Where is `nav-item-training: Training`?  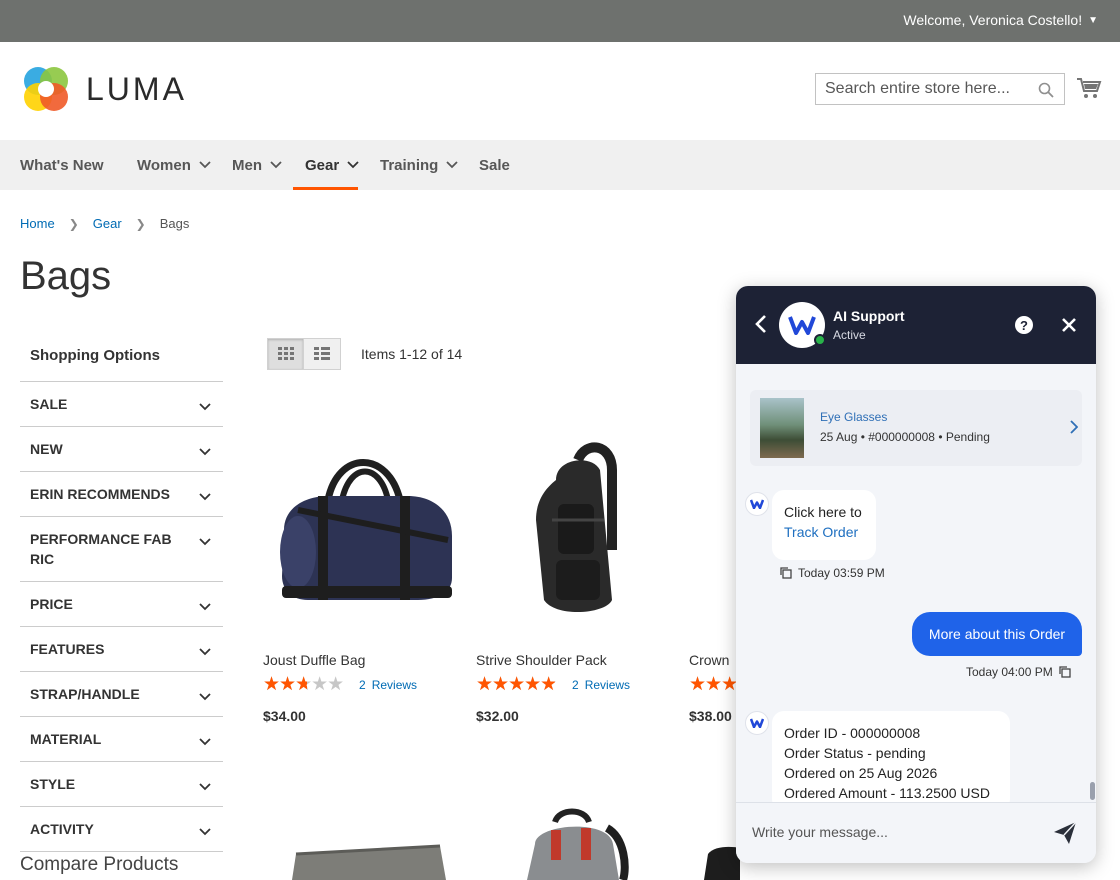
nav-item-training: Training is located at coordinates (419, 165).